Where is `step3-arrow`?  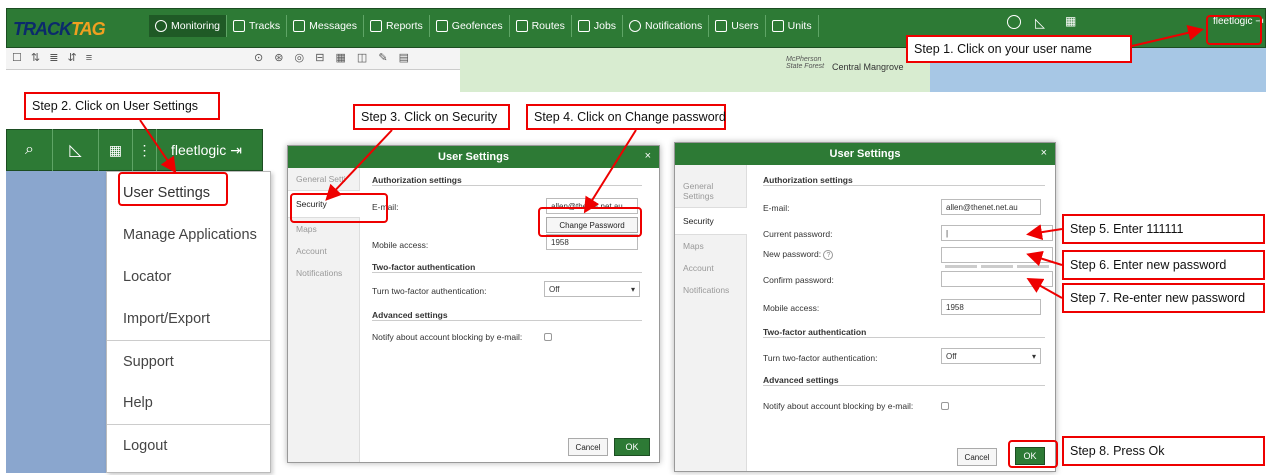 step3-arrow is located at coordinates (359, 165).